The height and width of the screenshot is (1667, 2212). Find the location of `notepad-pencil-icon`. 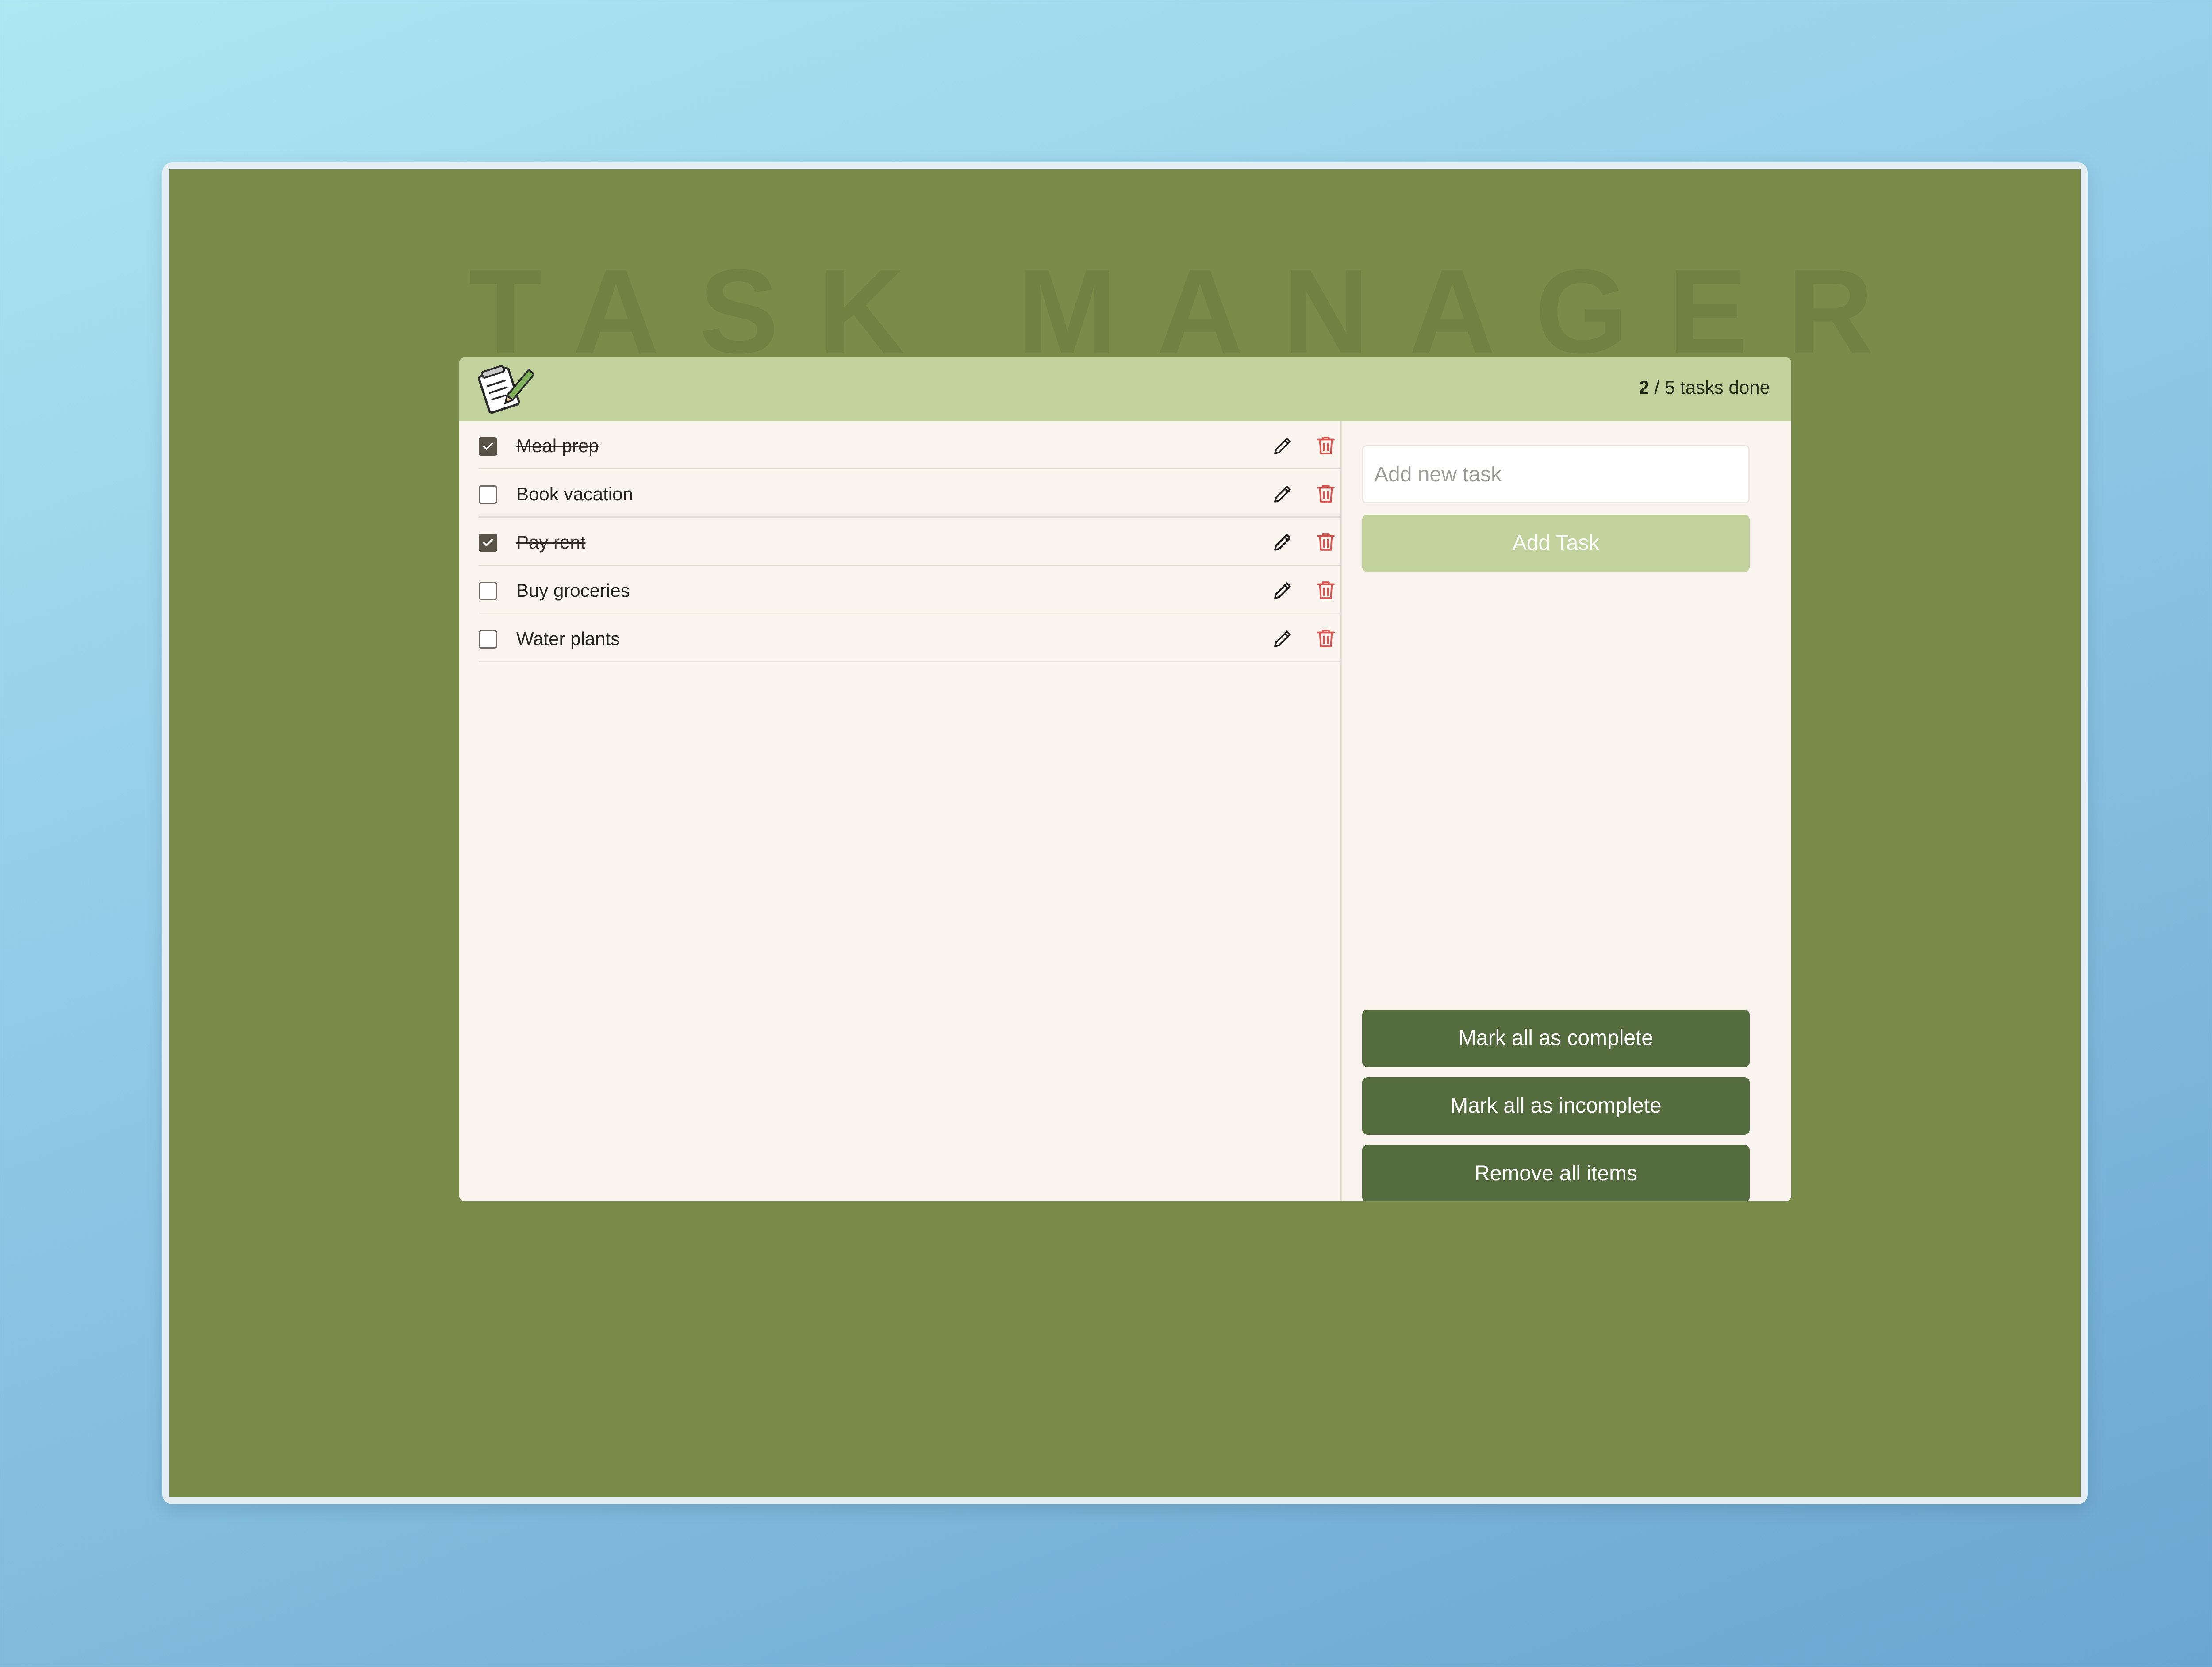

notepad-pencil-icon is located at coordinates (507, 389).